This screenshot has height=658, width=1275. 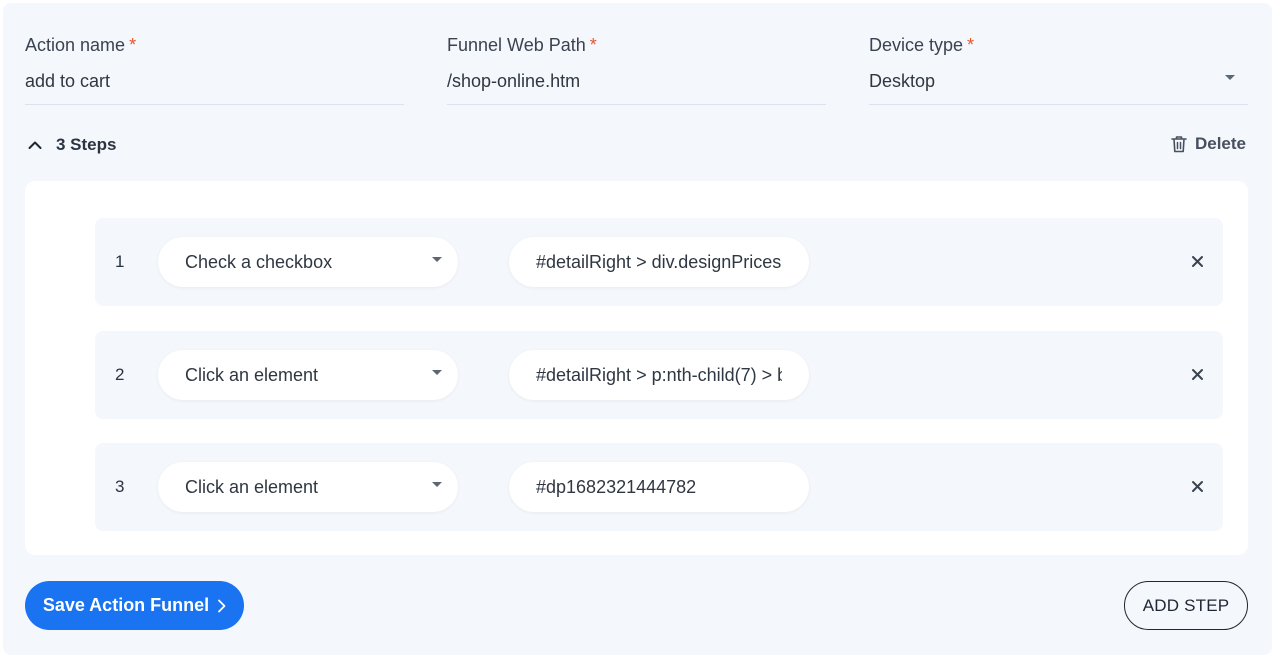 I want to click on step-selector-value: #detailRight > p:nth-child(7) > button, so click(x=659, y=375).